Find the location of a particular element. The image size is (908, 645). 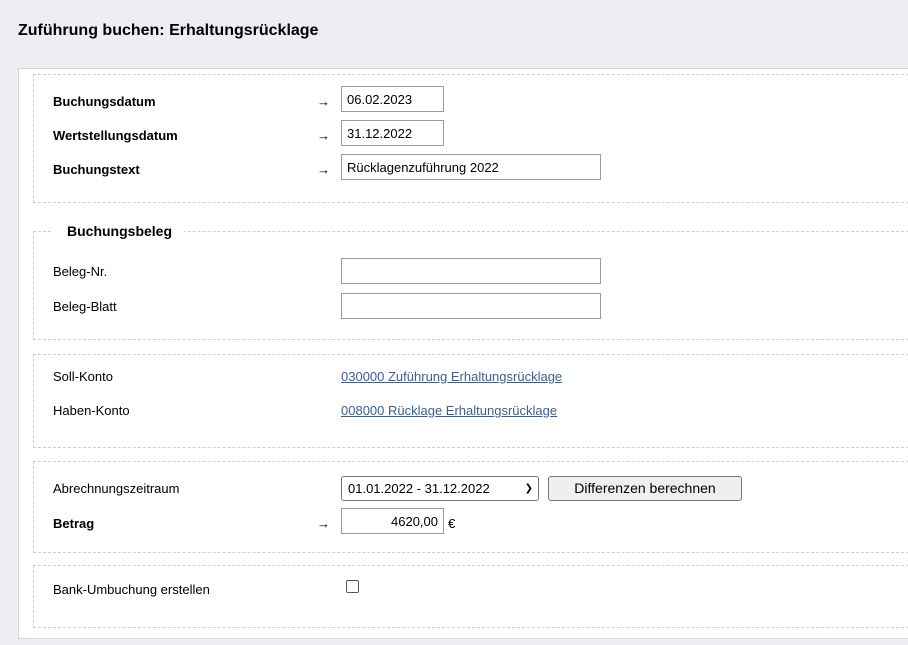

amount-input is located at coordinates (392, 521).